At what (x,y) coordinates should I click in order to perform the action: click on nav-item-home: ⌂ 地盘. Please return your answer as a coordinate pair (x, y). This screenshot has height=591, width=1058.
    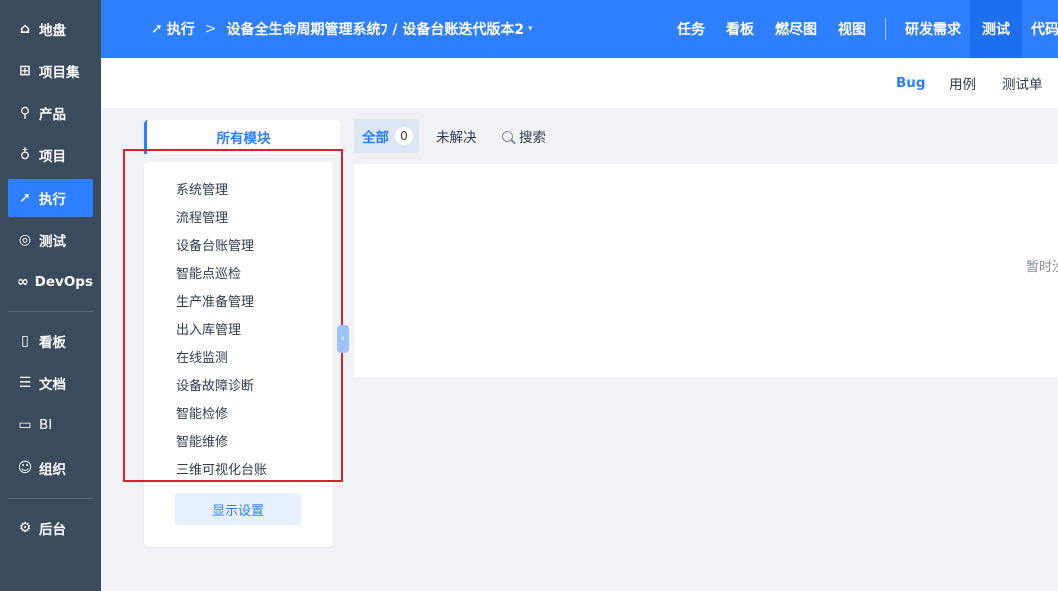
    Looking at the image, I should click on (50, 29).